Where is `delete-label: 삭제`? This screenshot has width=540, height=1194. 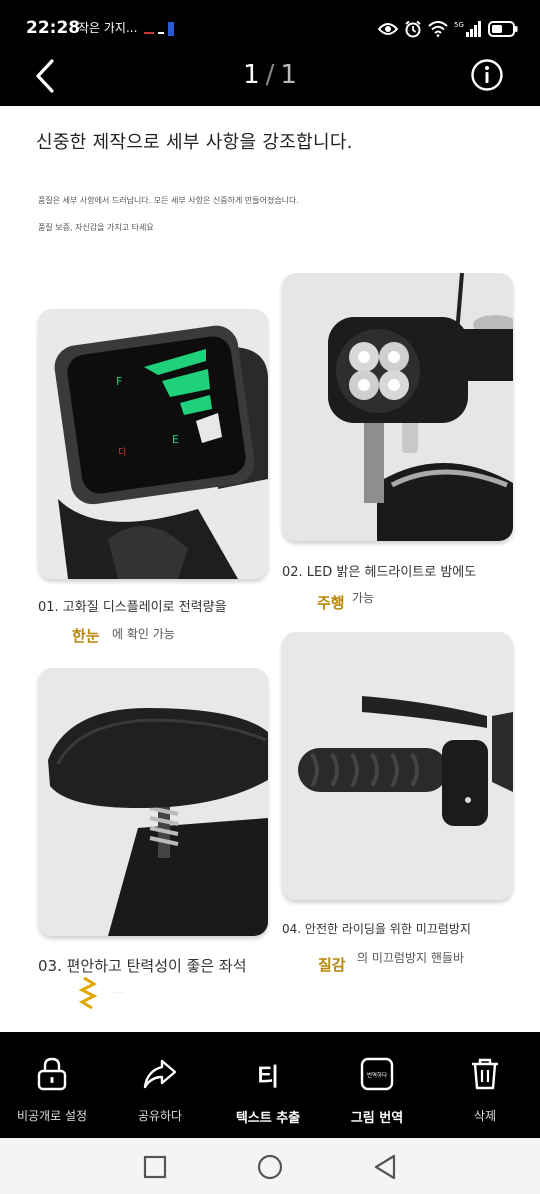 delete-label: 삭제 is located at coordinates (485, 1116).